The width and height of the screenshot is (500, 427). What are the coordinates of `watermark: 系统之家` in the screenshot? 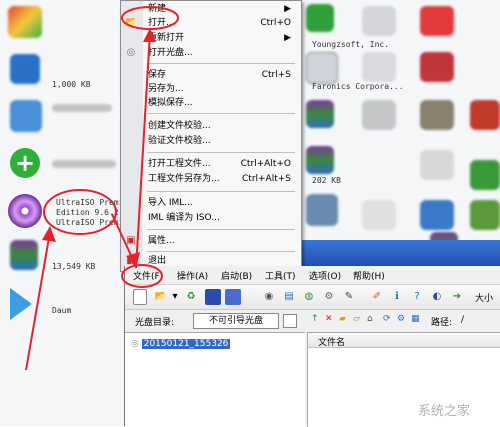 It's located at (444, 411).